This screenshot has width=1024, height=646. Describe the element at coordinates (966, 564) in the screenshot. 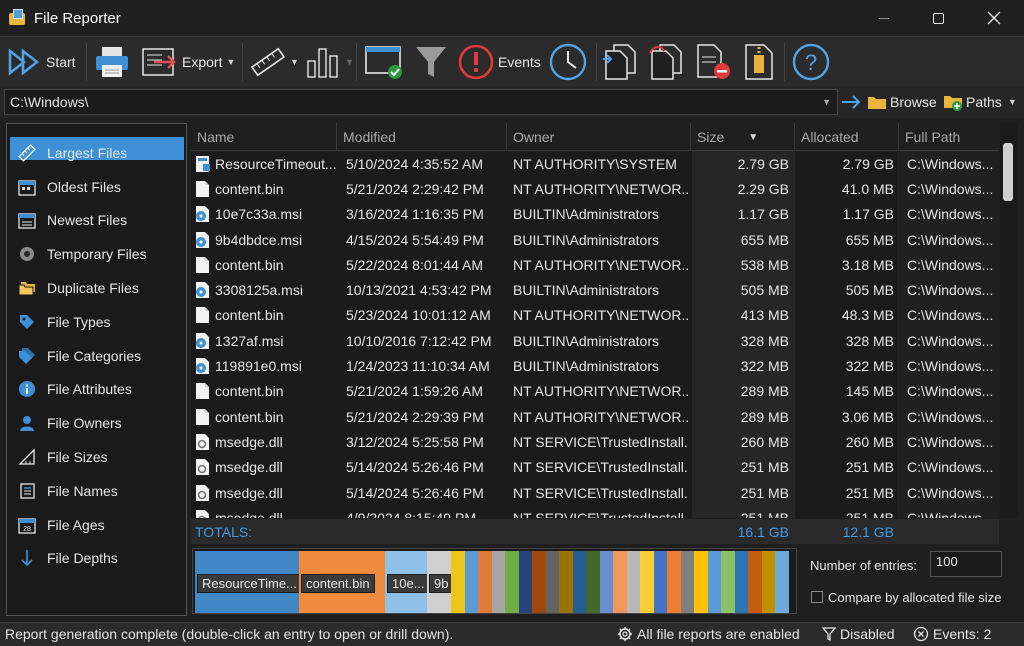

I see `entries-input: 100` at that location.